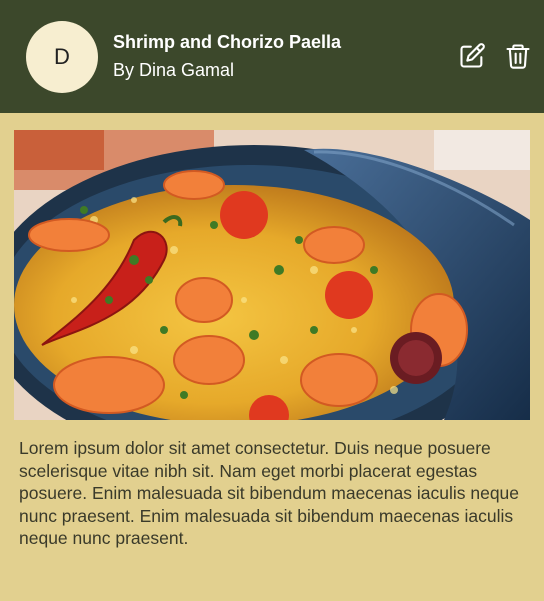 The image size is (544, 601). I want to click on delete-button, so click(518, 56).